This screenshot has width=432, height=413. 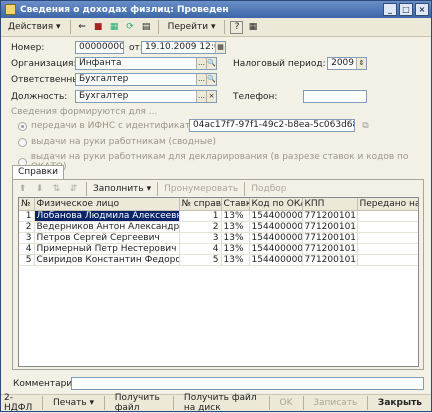 I want to click on tax-period-value: 2009, so click(x=342, y=63).